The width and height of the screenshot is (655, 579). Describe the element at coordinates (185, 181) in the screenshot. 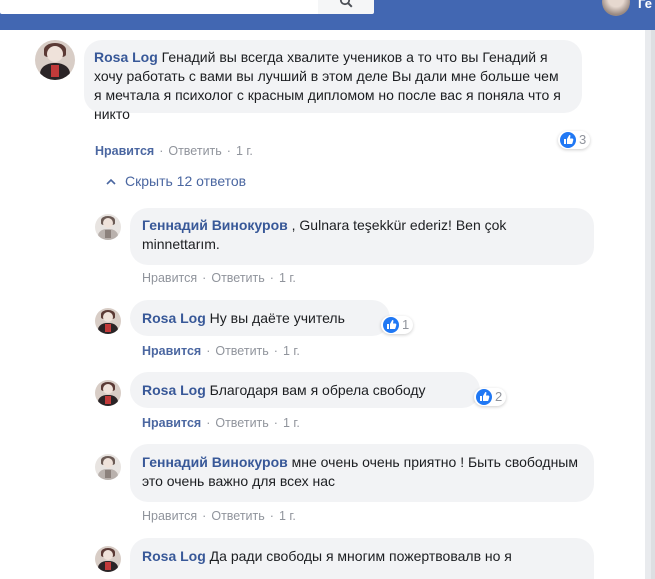

I see `hide-replies-label: Скрыть 12 ответов` at that location.